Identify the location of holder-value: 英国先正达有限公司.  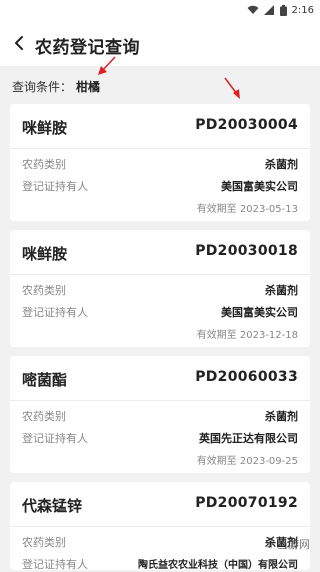
(248, 438).